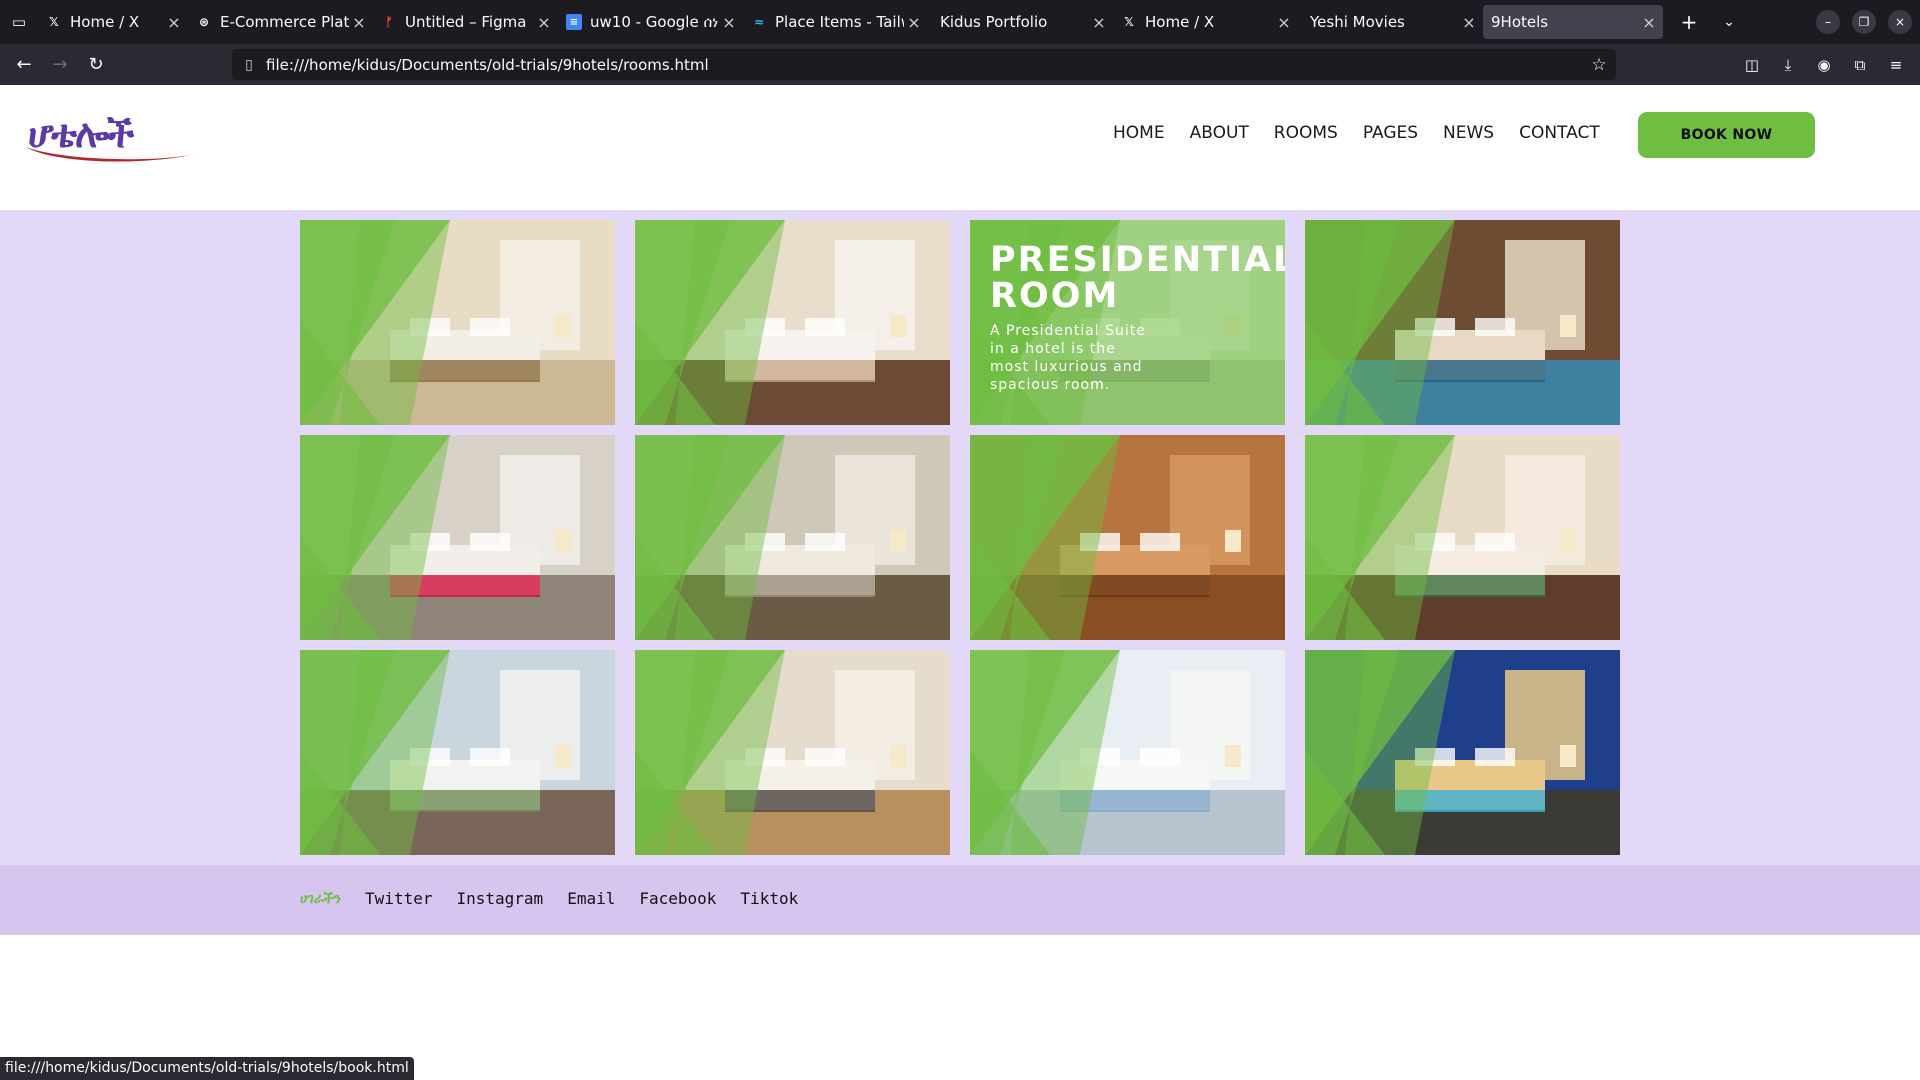 The height and width of the screenshot is (1080, 1920). What do you see at coordinates (499, 898) in the screenshot?
I see `footer-link-instagram: Instagram` at bounding box center [499, 898].